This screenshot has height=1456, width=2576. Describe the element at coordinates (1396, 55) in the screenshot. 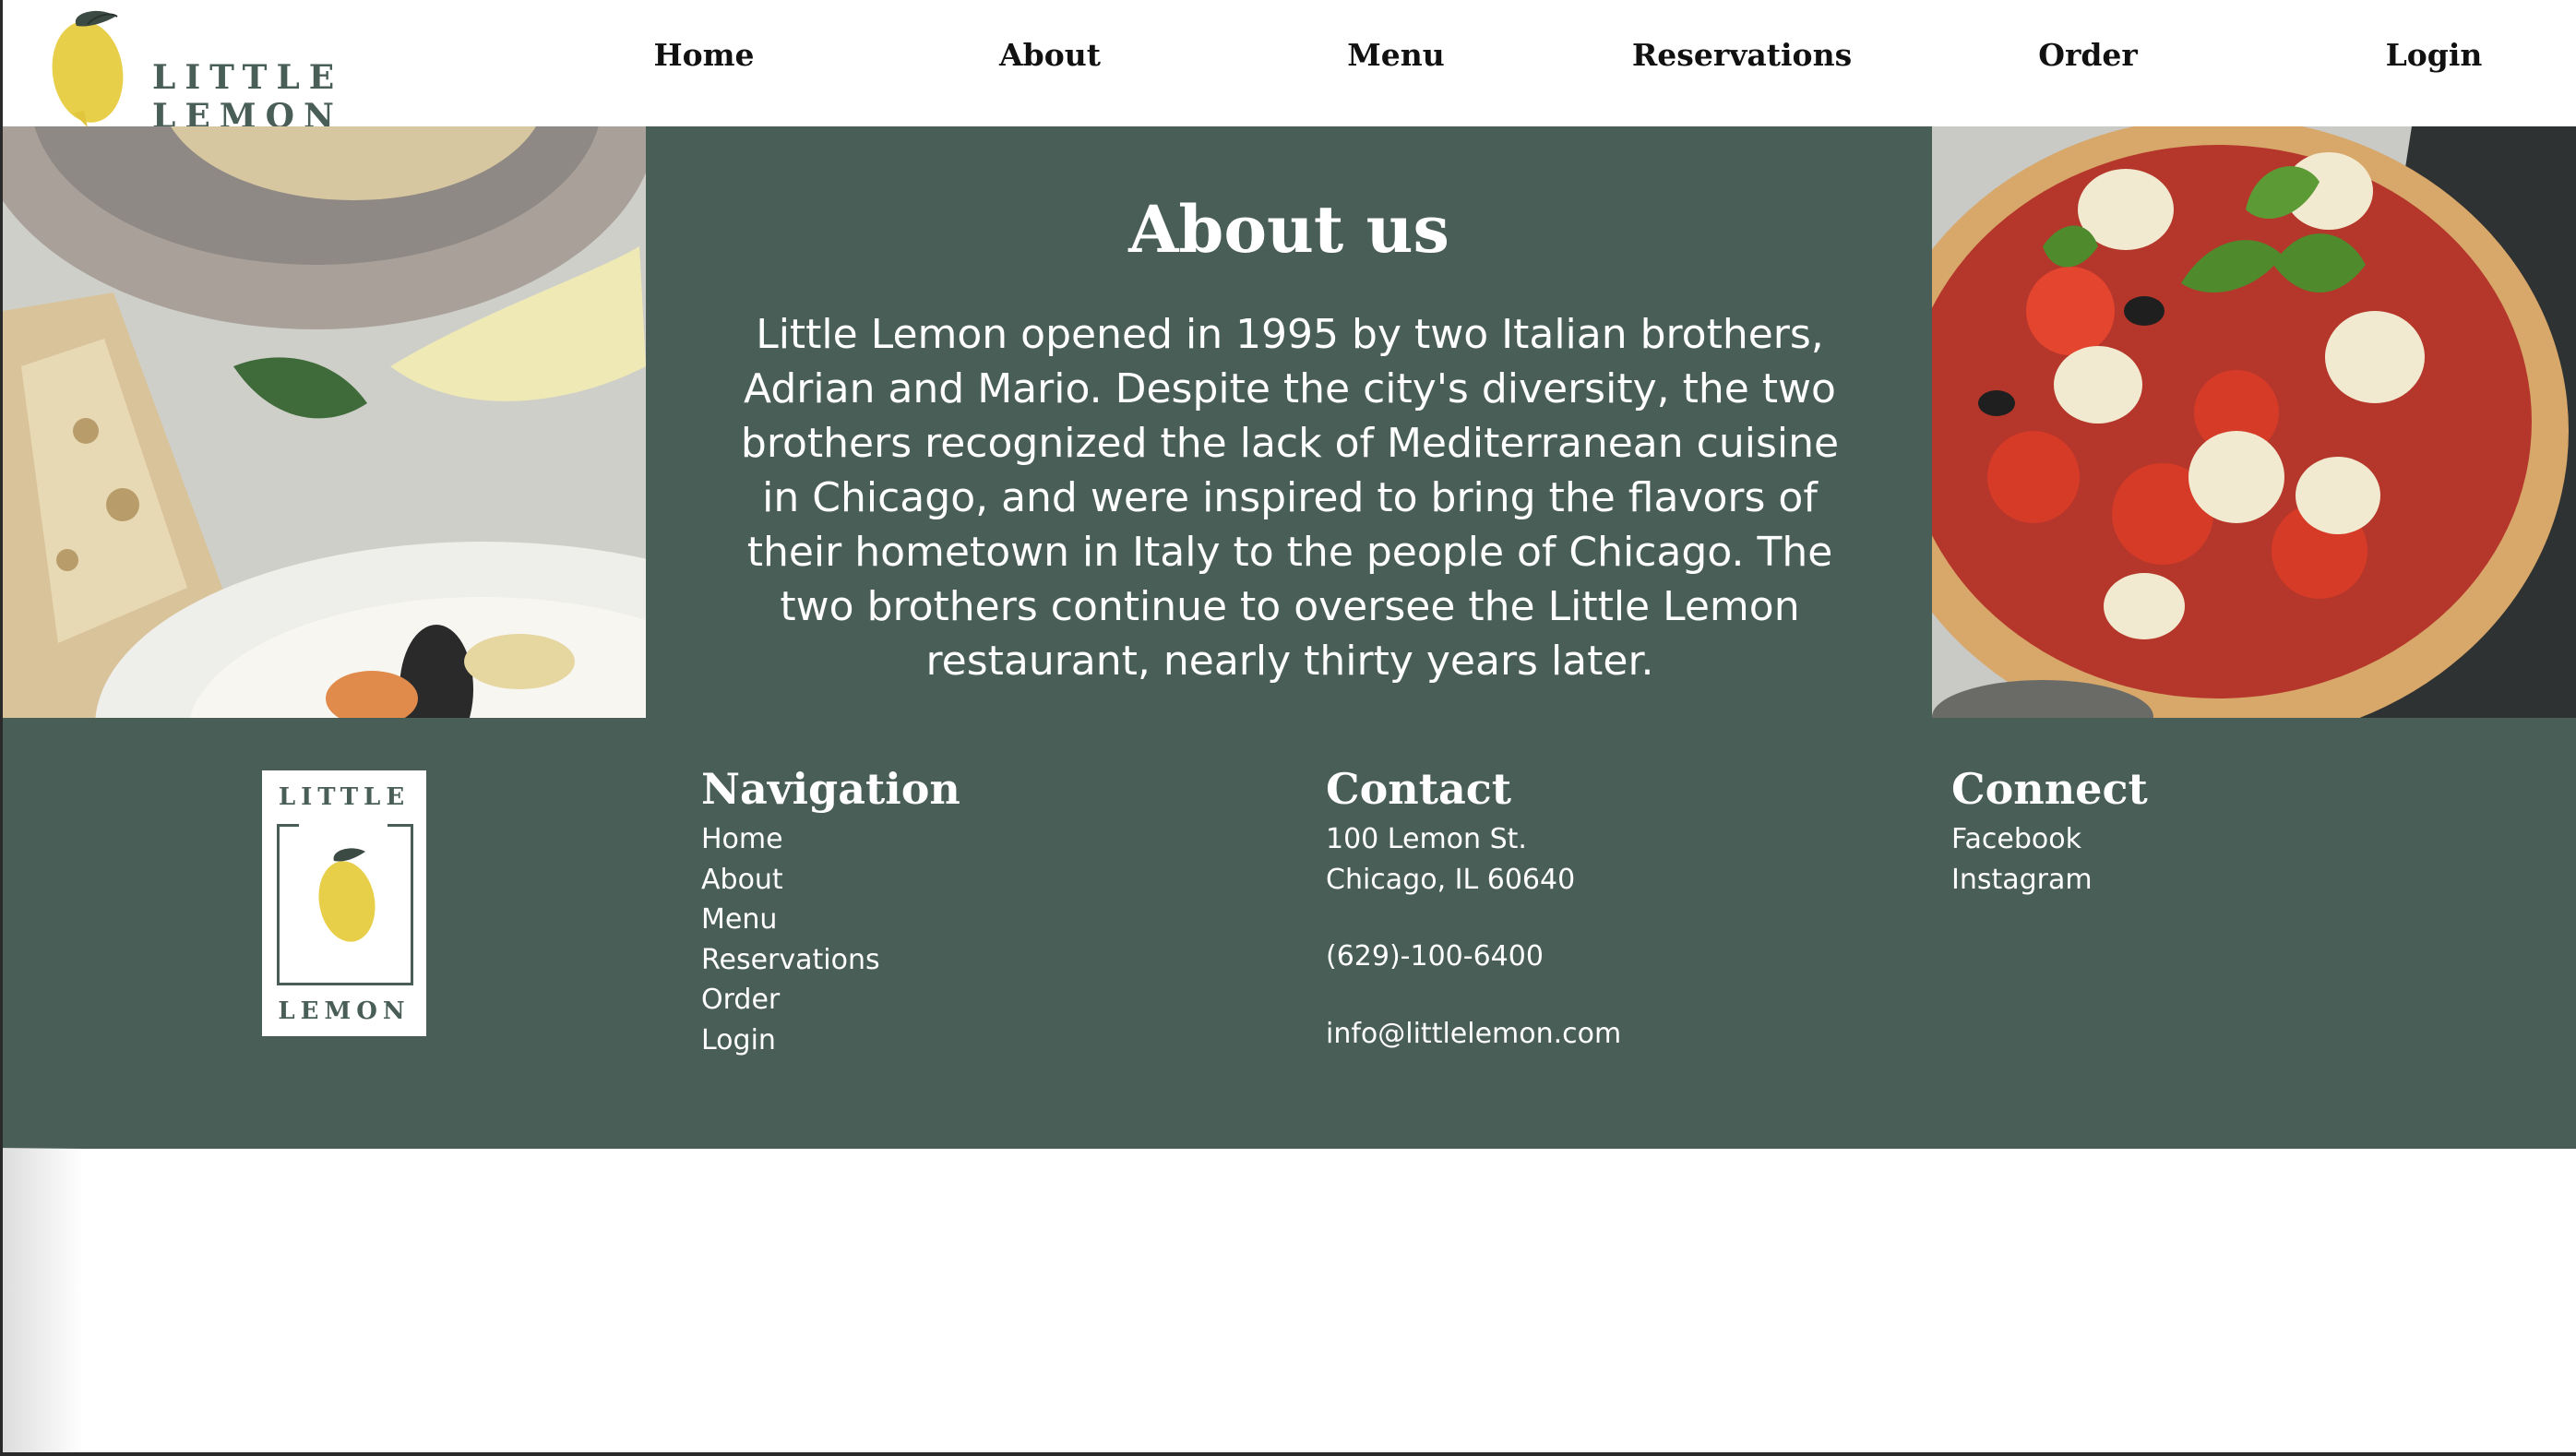

I see `nav-menu: Menu` at that location.